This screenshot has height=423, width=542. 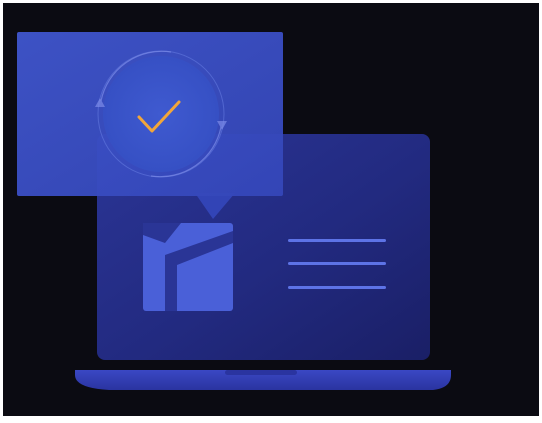 I want to click on laptop-notch, so click(x=261, y=372).